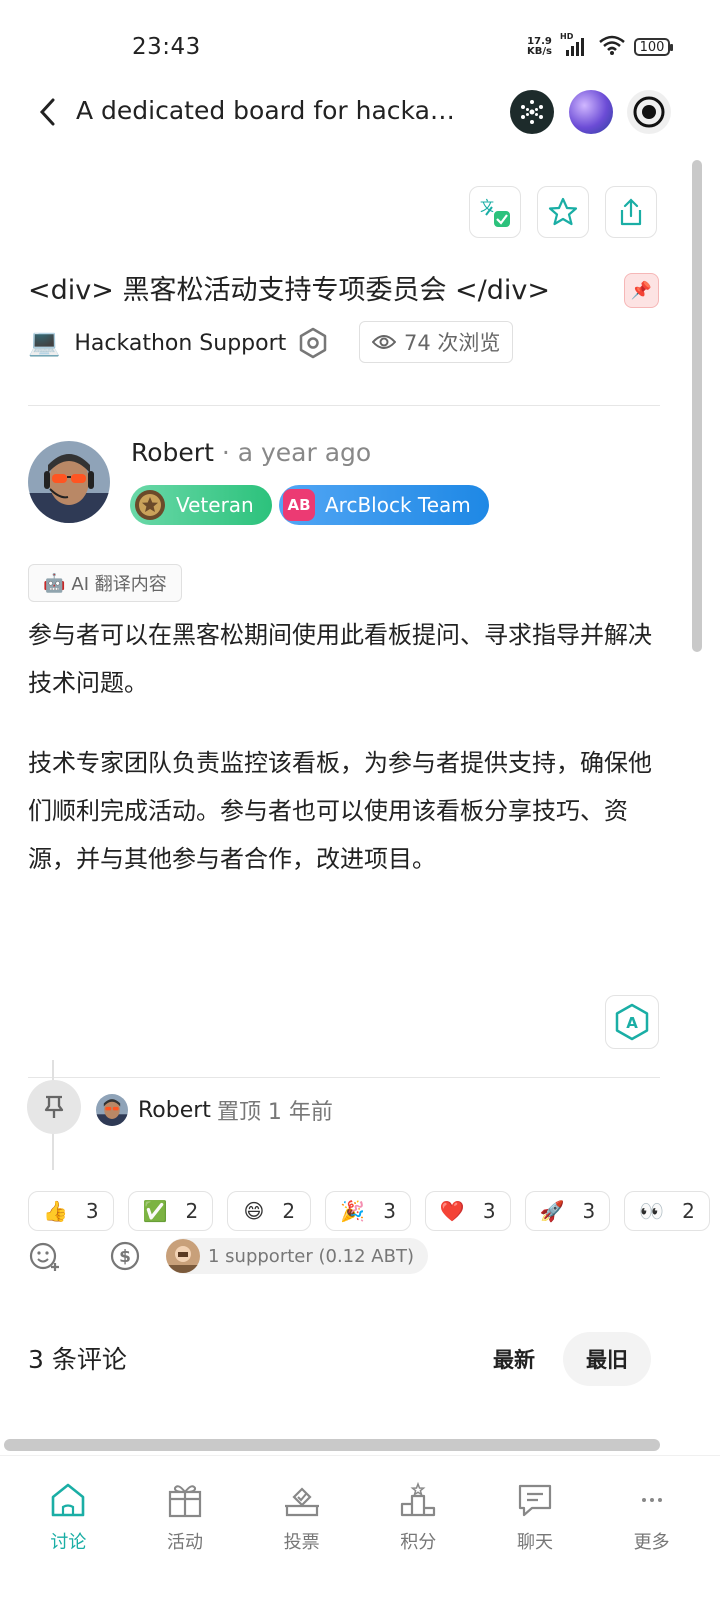 The width and height of the screenshot is (720, 1600). I want to click on category-label: Hackathon Support, so click(180, 343).